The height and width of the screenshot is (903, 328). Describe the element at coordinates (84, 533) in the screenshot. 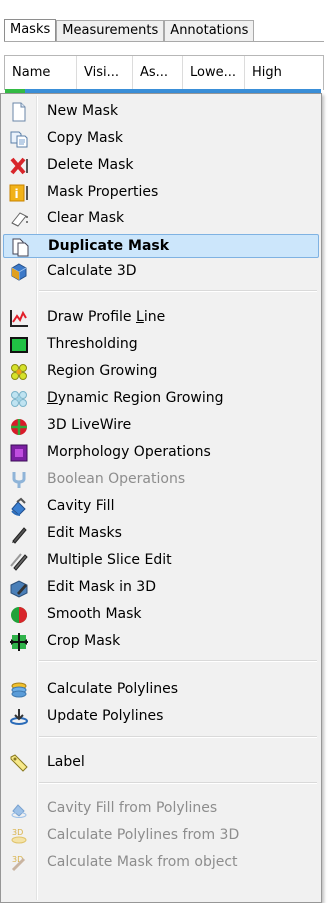

I see `menu-item-label: Edit Masks` at that location.